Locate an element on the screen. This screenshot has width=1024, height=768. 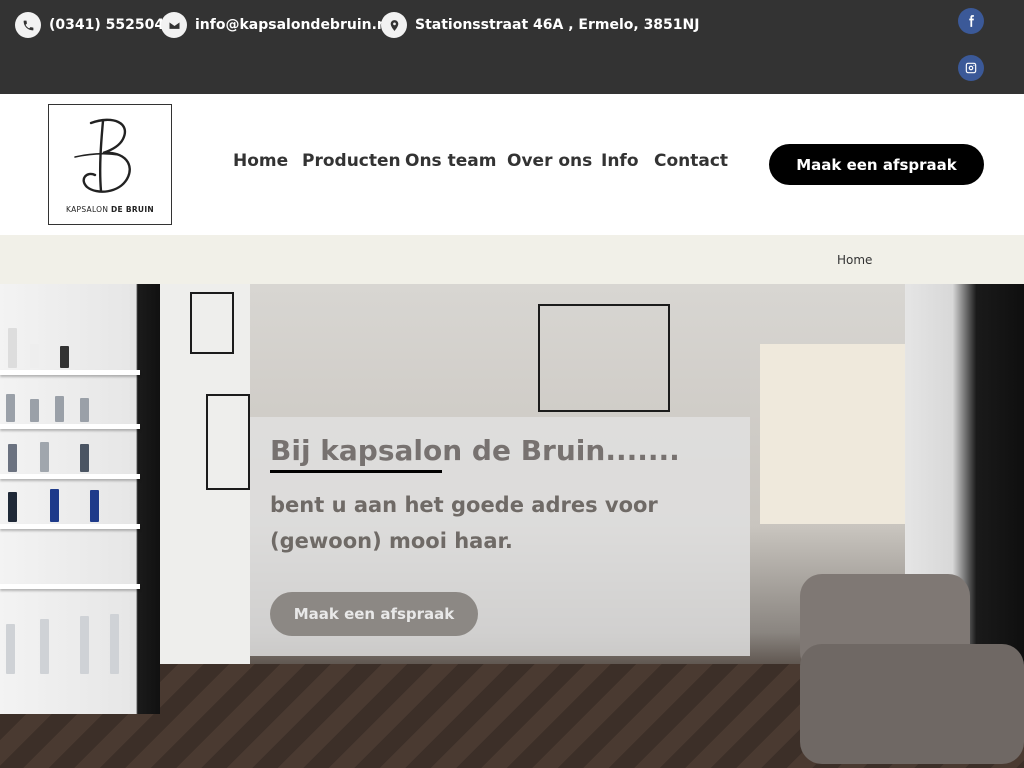
map-pin-icon is located at coordinates (394, 25).